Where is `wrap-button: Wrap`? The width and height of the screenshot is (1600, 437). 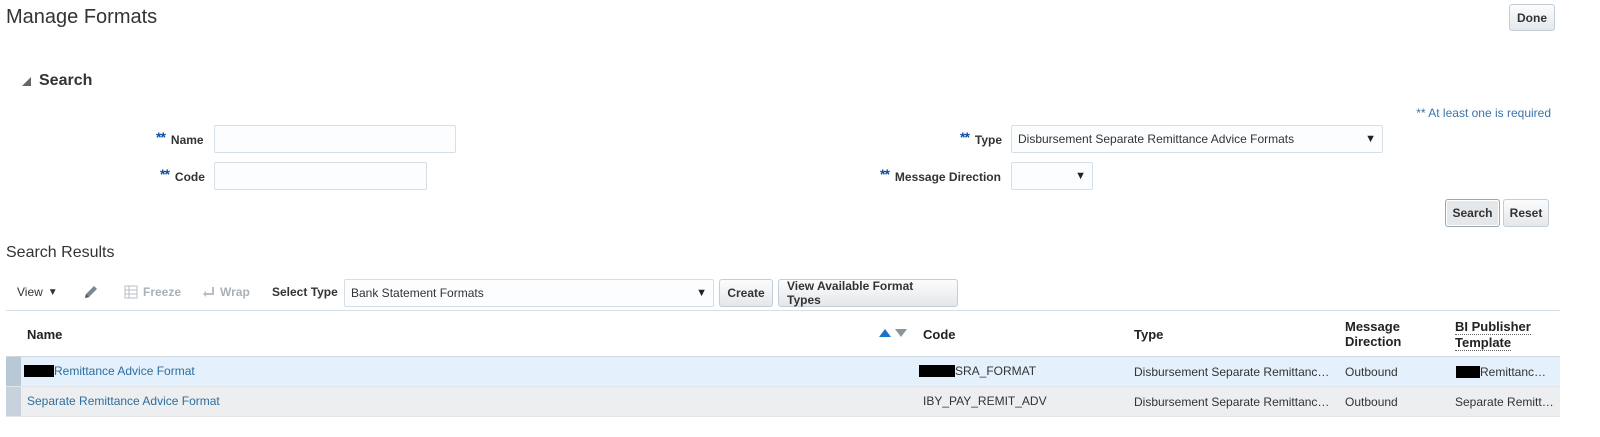 wrap-button: Wrap is located at coordinates (225, 292).